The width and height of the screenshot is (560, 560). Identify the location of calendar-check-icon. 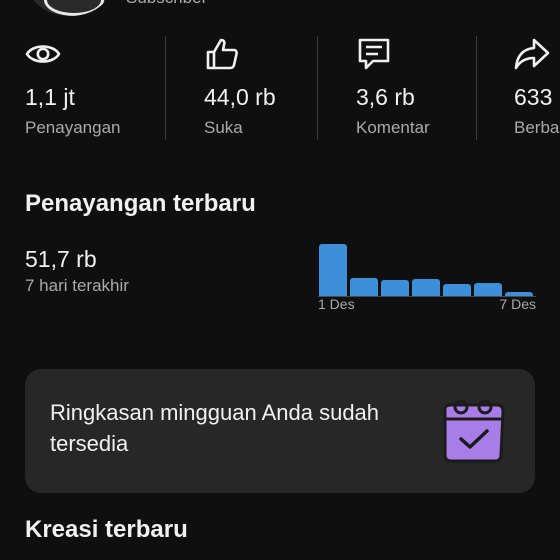
(474, 431).